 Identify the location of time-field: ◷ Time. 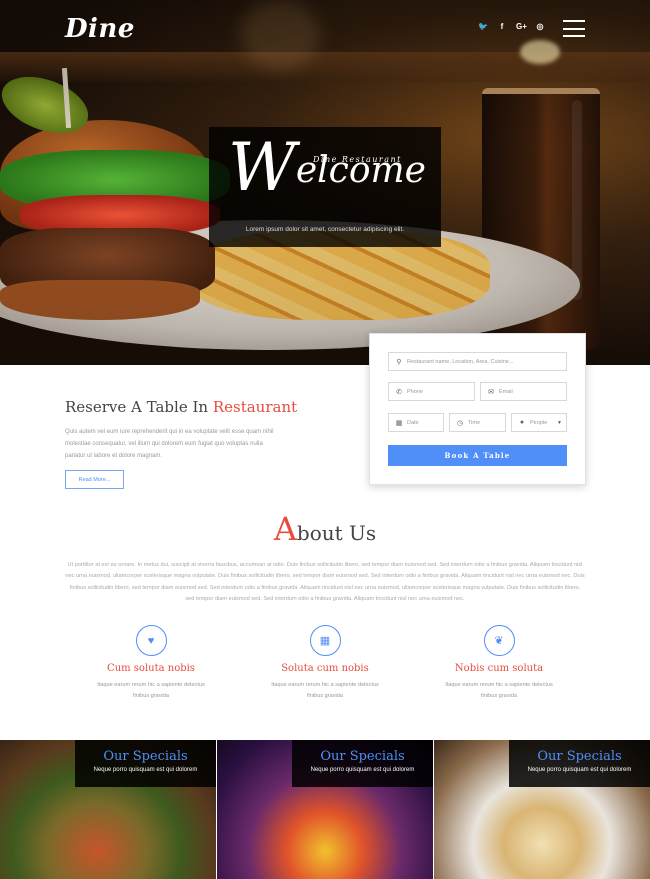
(477, 422).